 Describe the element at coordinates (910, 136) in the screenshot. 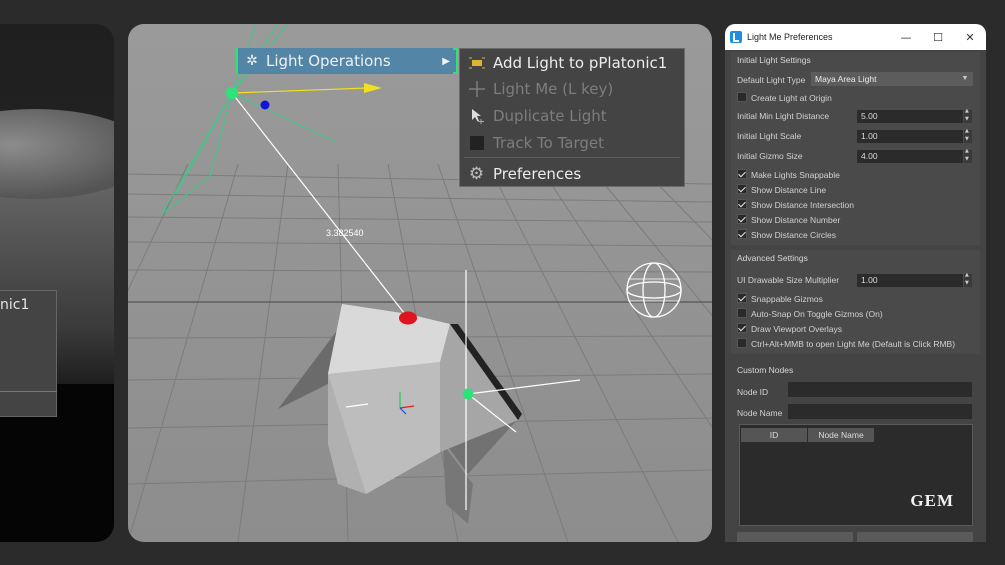

I see `light-scale-field: 1.00` at that location.